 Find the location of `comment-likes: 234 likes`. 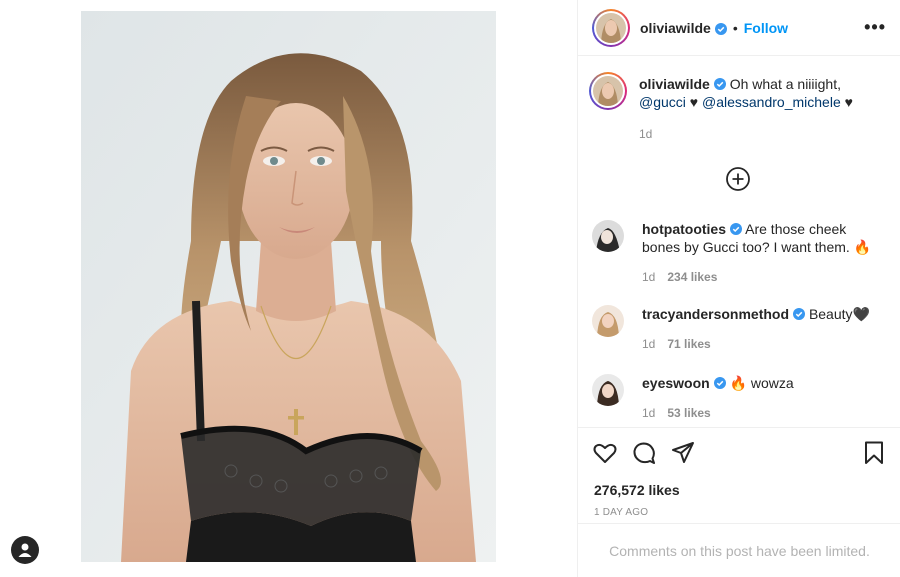

comment-likes: 234 likes is located at coordinates (692, 277).